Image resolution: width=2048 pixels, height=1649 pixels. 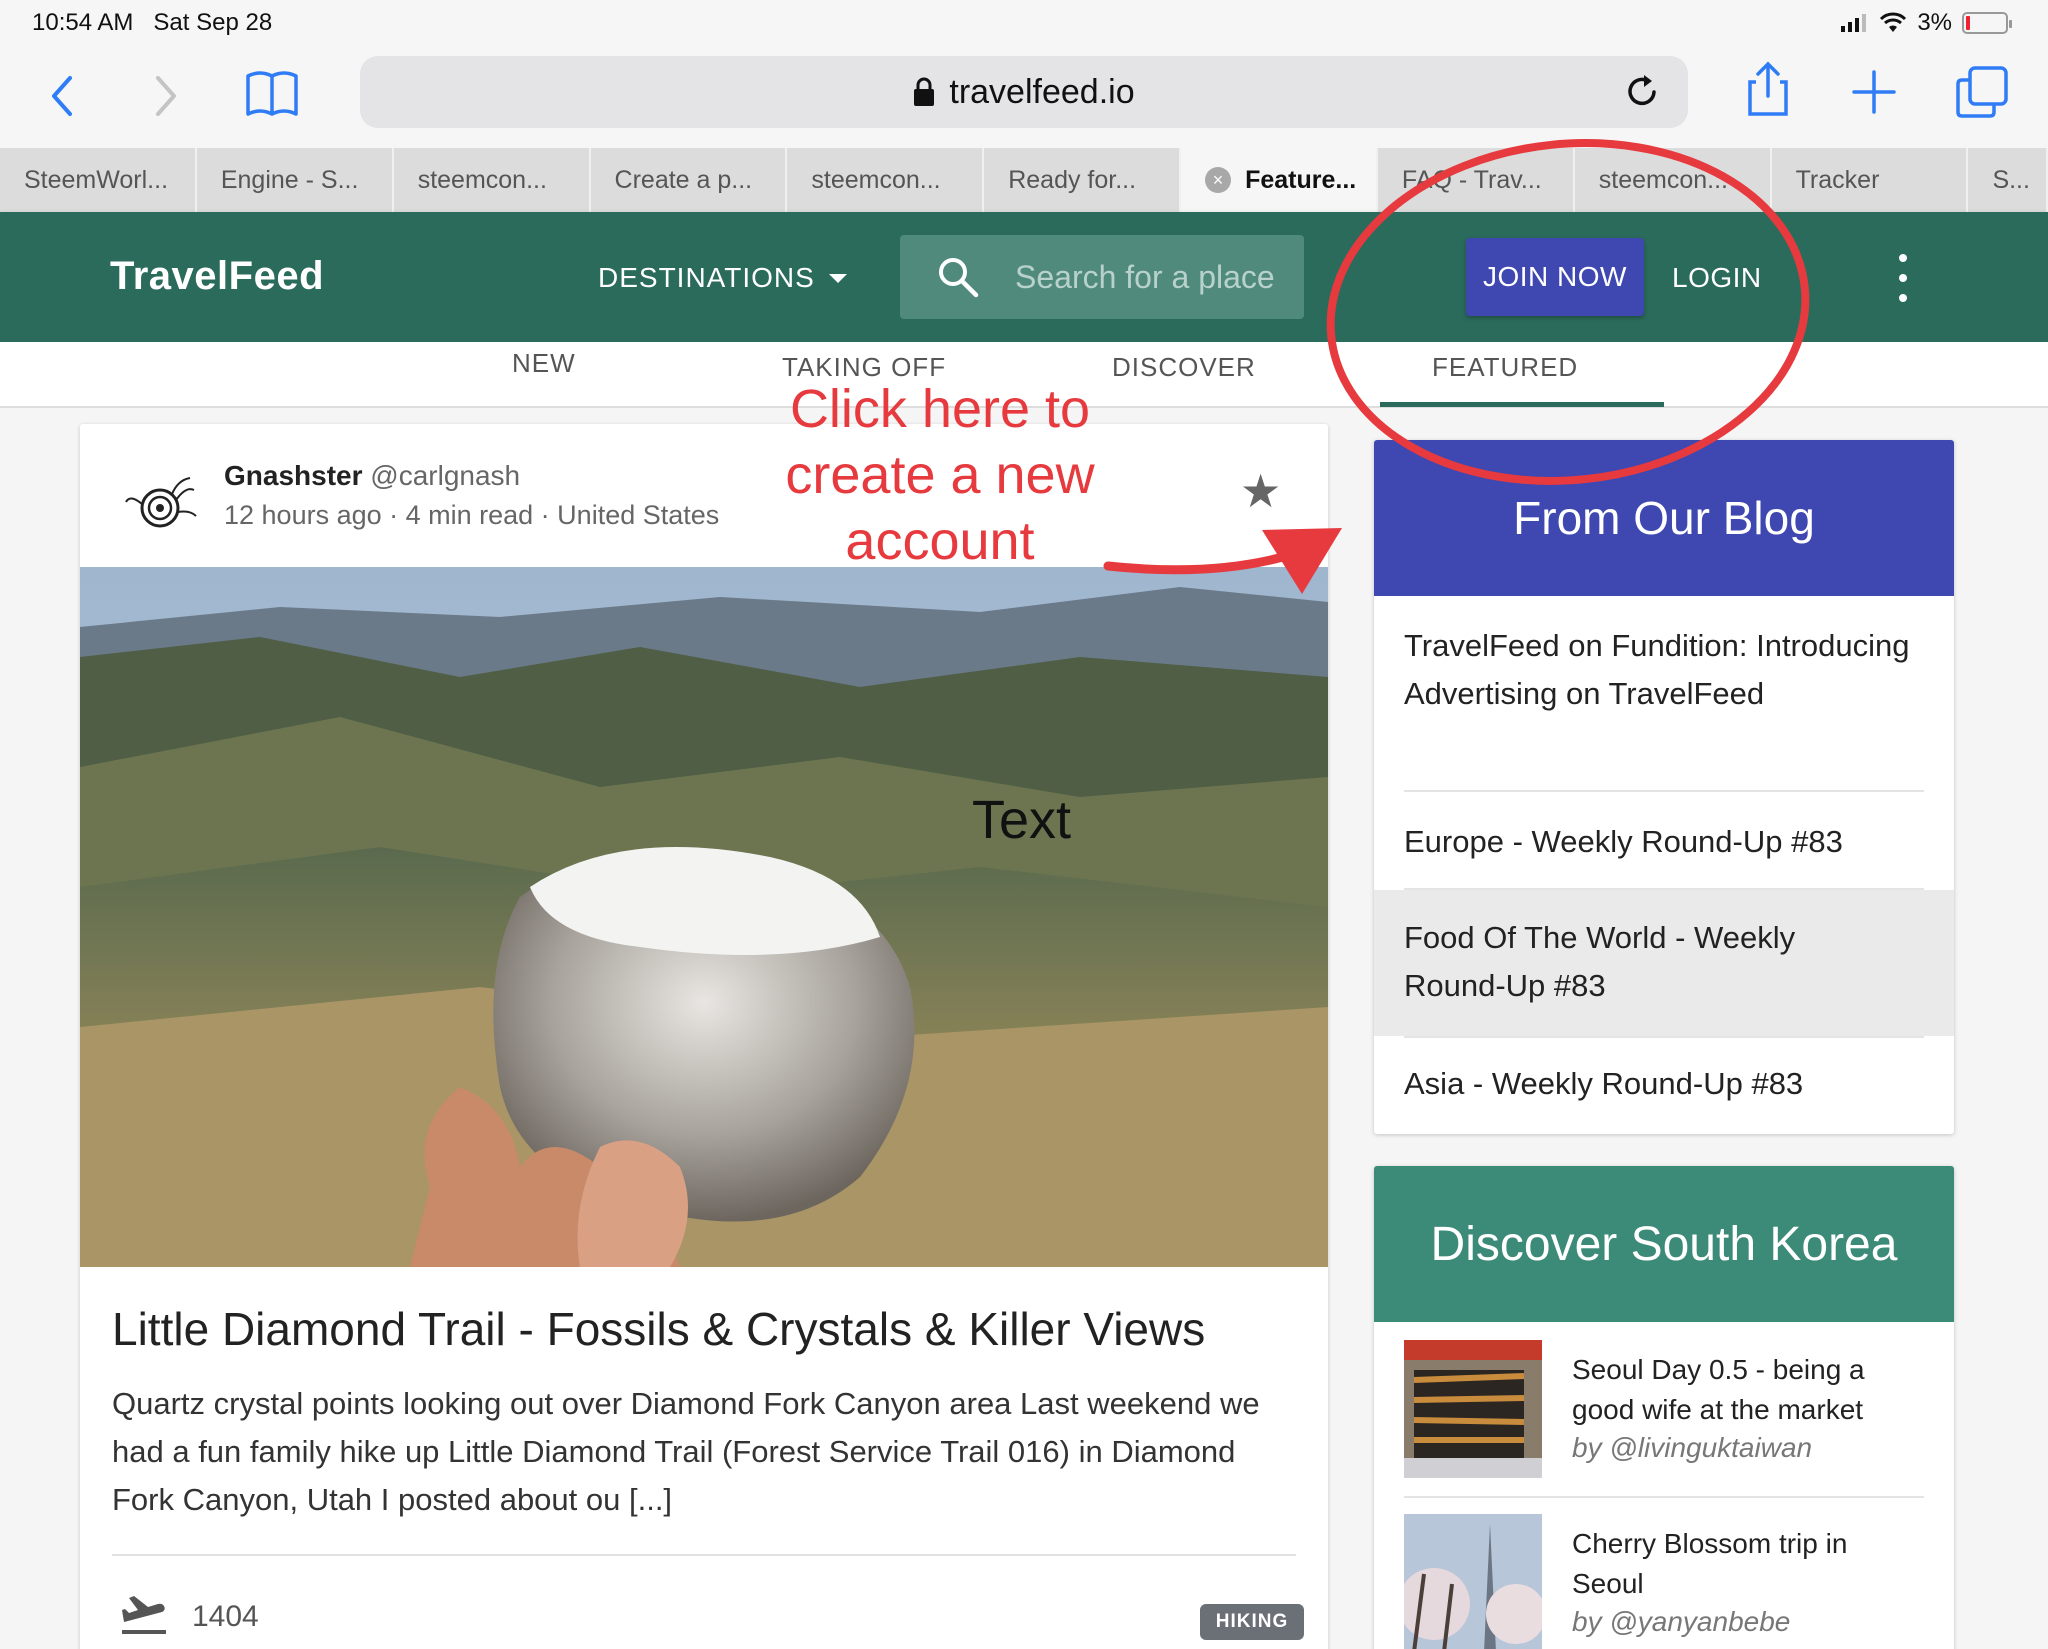 I want to click on annotation-text: Click here to create a new account, so click(x=940, y=475).